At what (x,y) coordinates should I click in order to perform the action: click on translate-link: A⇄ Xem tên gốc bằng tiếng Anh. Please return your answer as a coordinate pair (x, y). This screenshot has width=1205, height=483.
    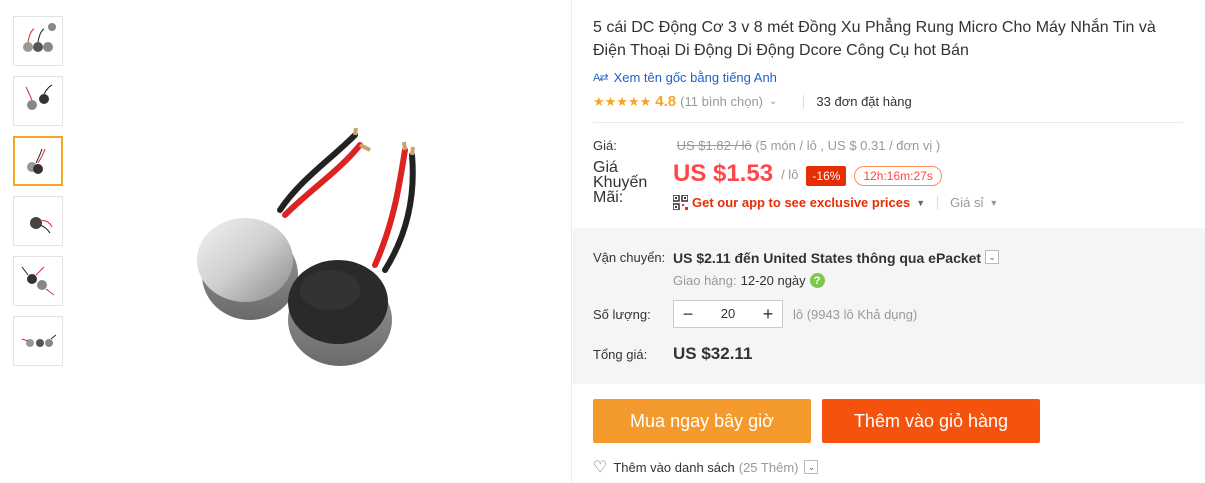
    Looking at the image, I should click on (685, 77).